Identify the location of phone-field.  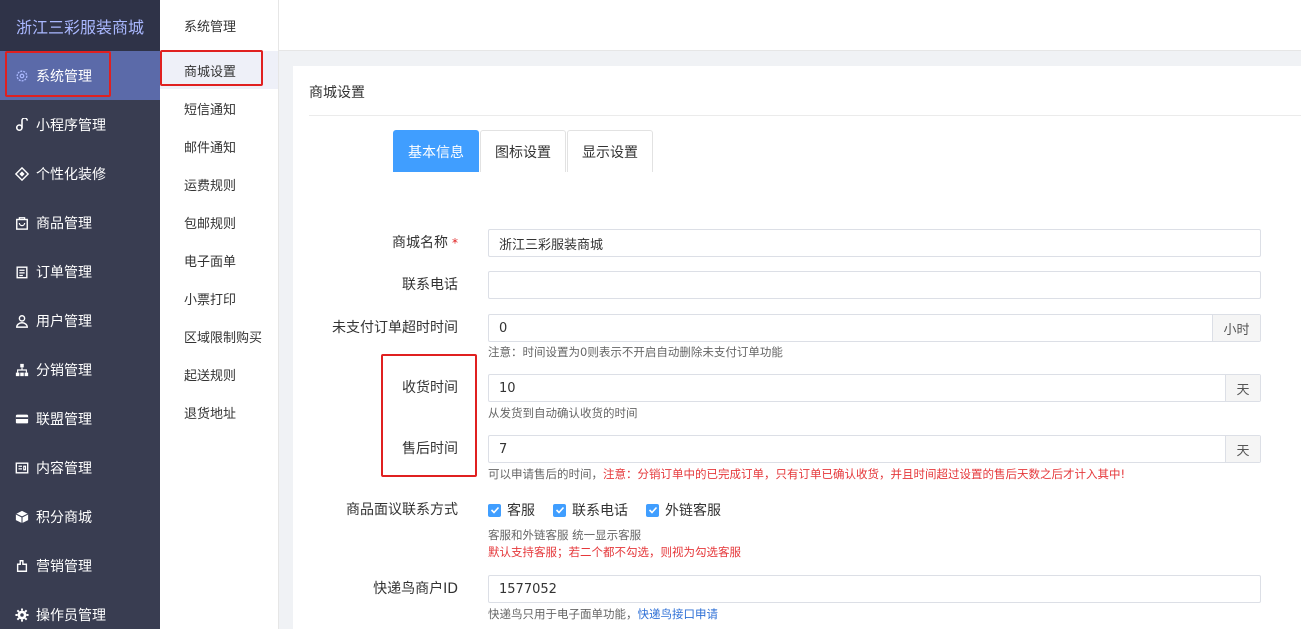
(874, 285).